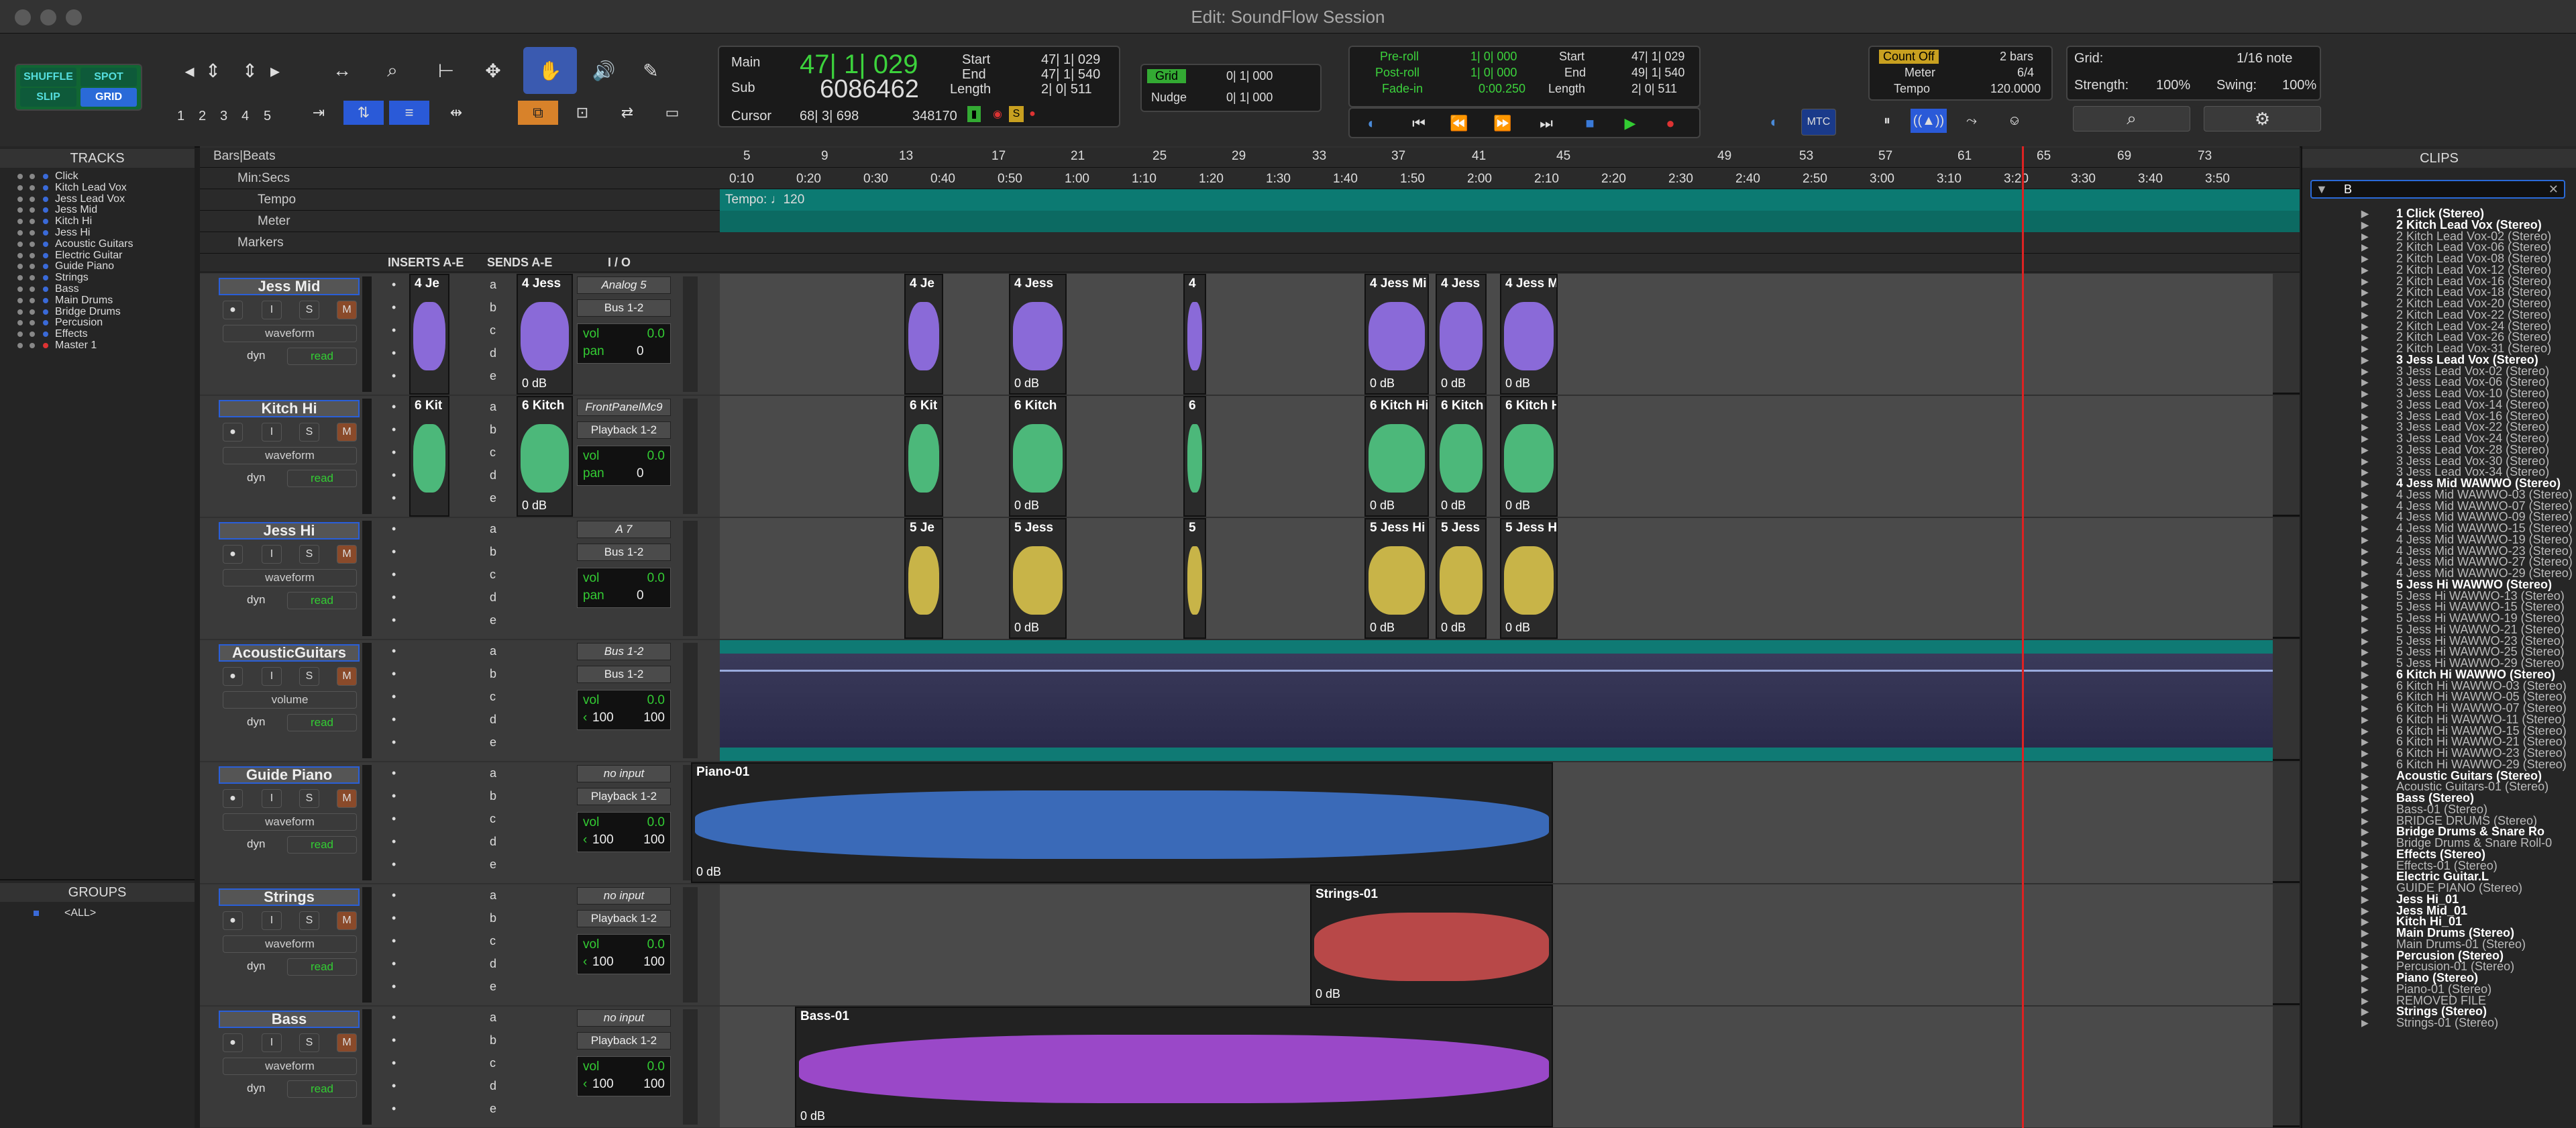 This screenshot has height=1128, width=2576. I want to click on rewind-icon: ⏪, so click(1459, 123).